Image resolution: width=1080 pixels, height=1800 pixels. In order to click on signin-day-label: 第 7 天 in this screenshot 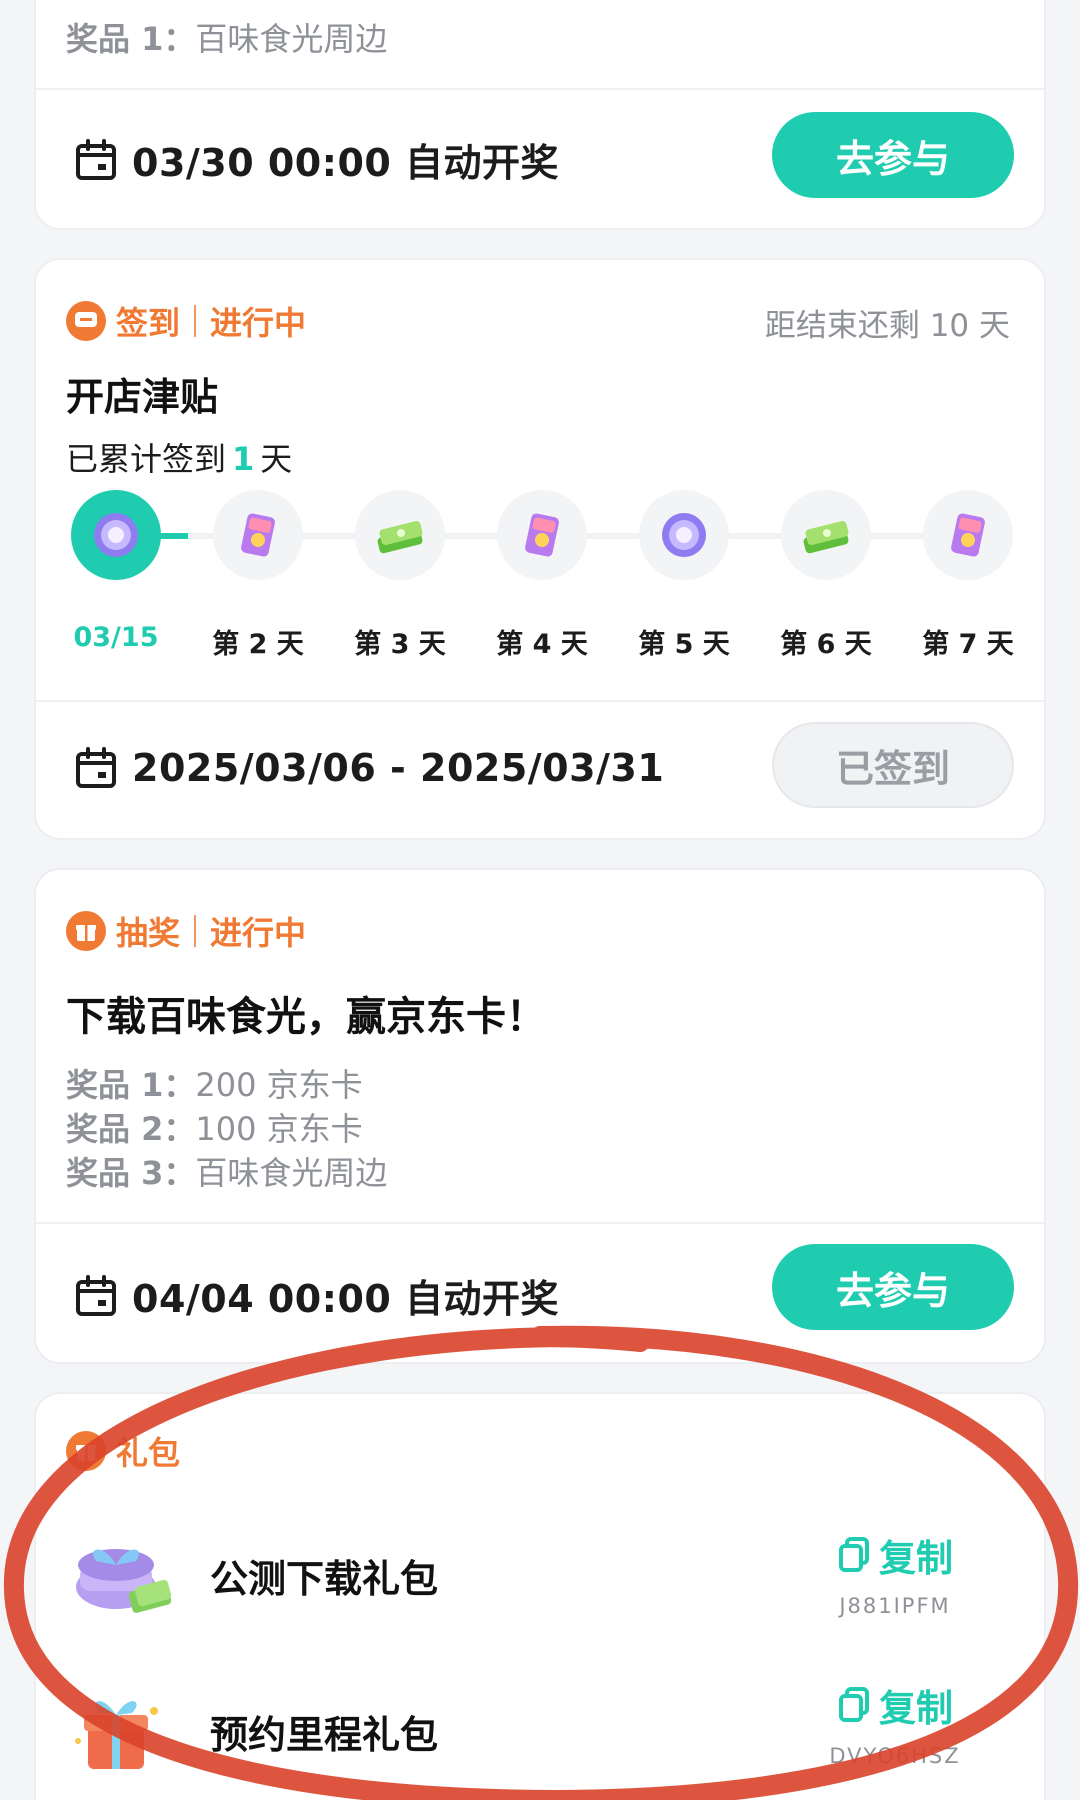, I will do `click(968, 644)`.